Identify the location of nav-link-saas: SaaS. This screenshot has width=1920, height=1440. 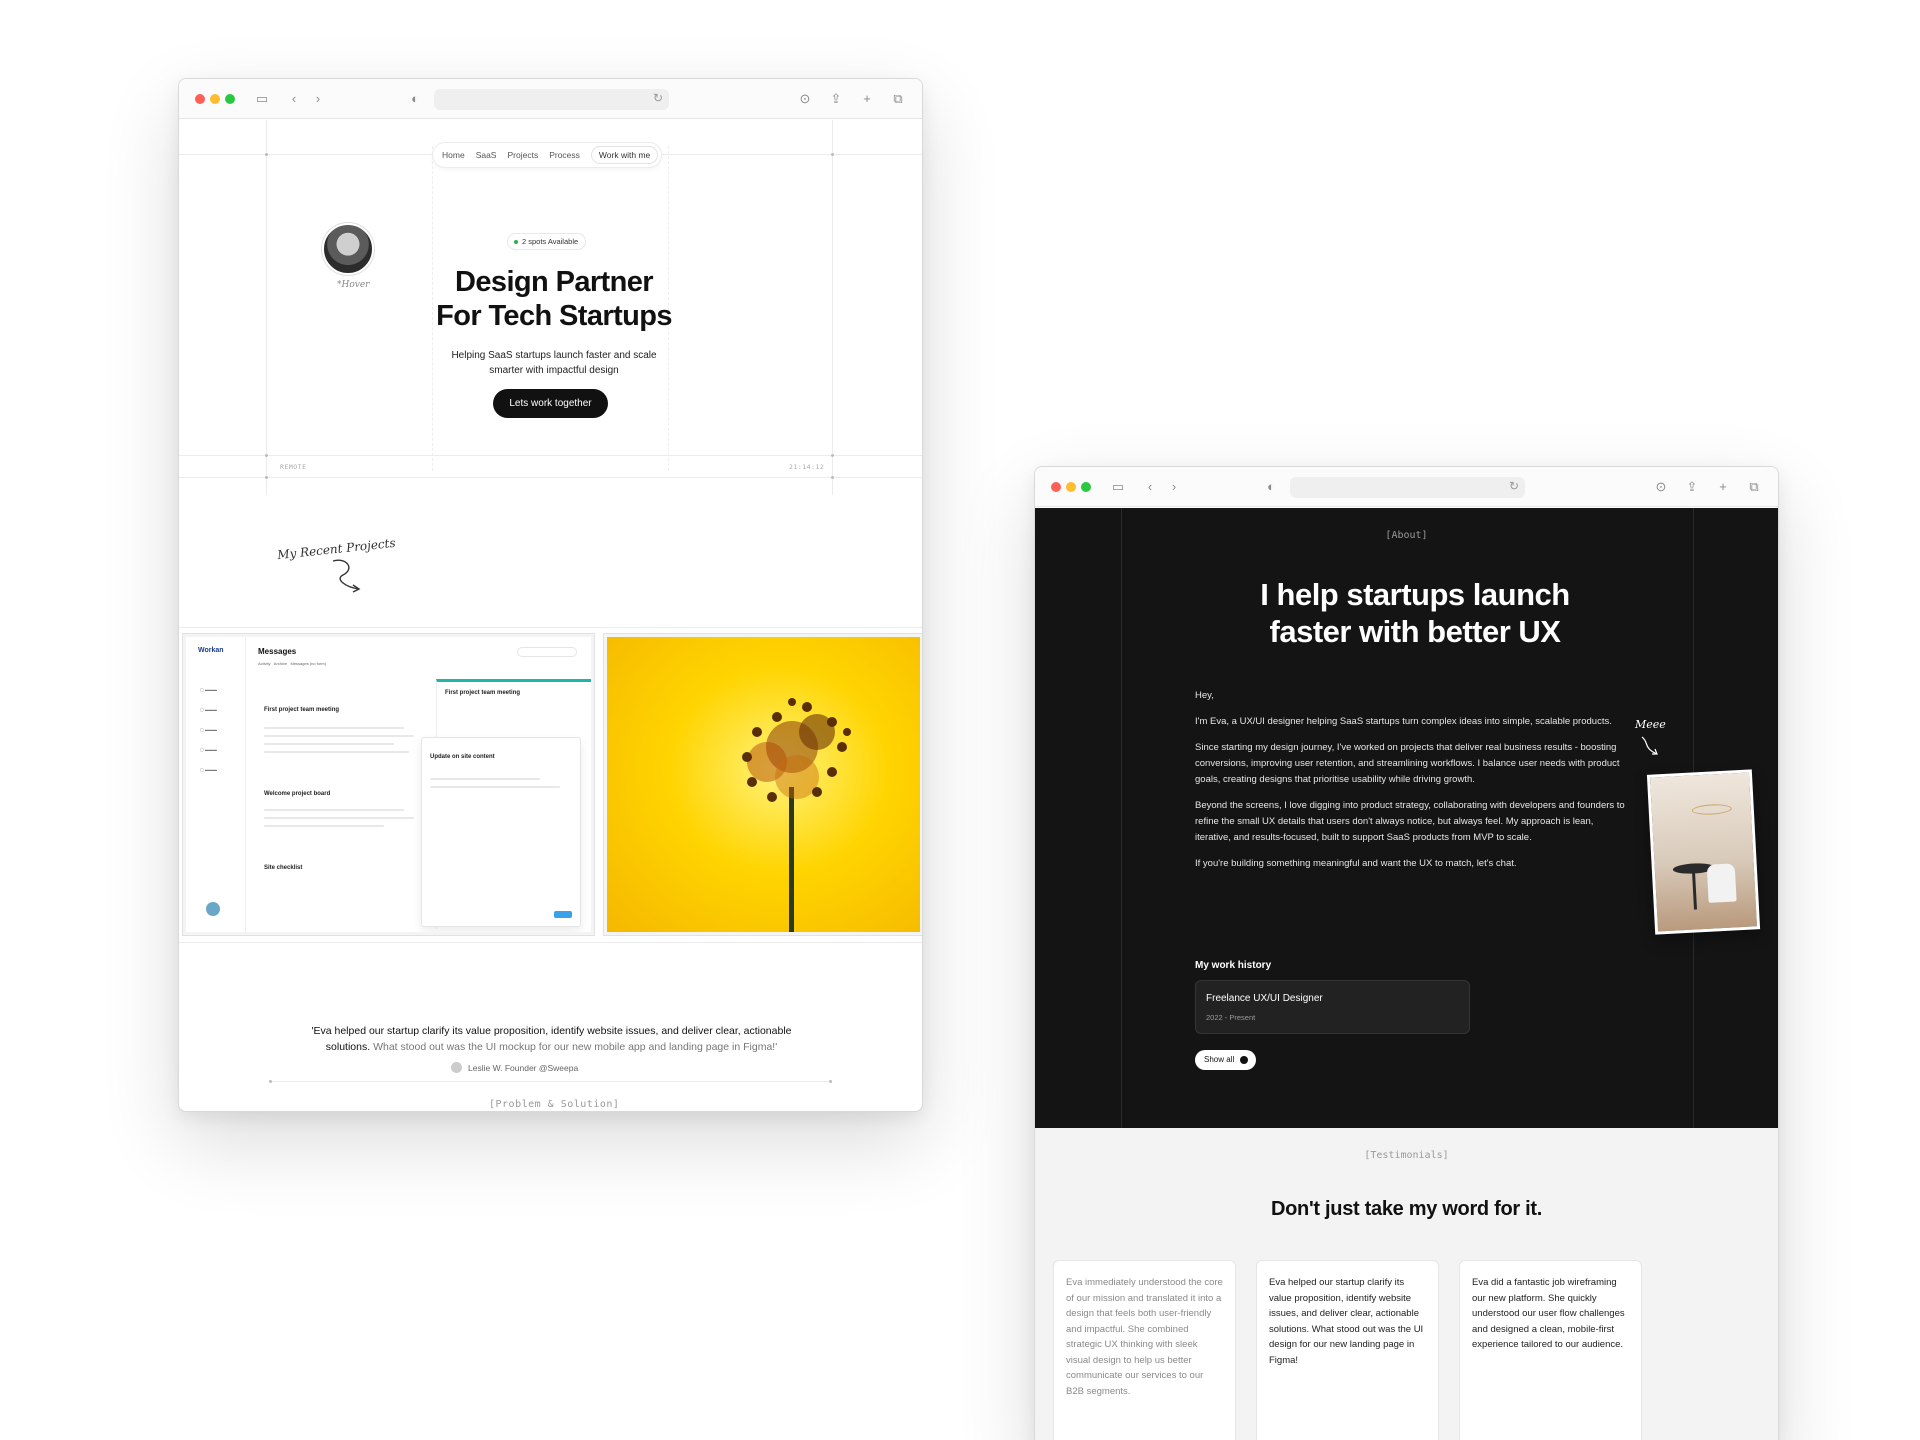
(486, 155).